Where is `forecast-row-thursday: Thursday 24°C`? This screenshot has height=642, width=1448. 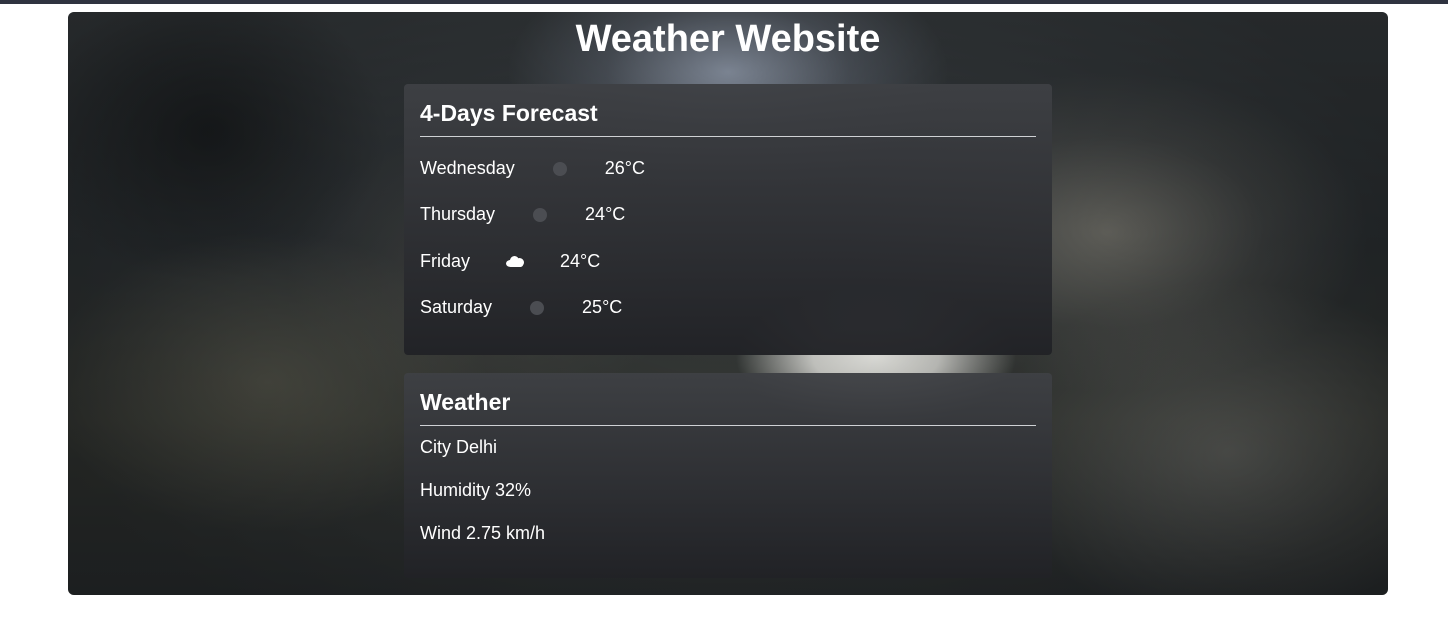 forecast-row-thursday: Thursday 24°C is located at coordinates (522, 214).